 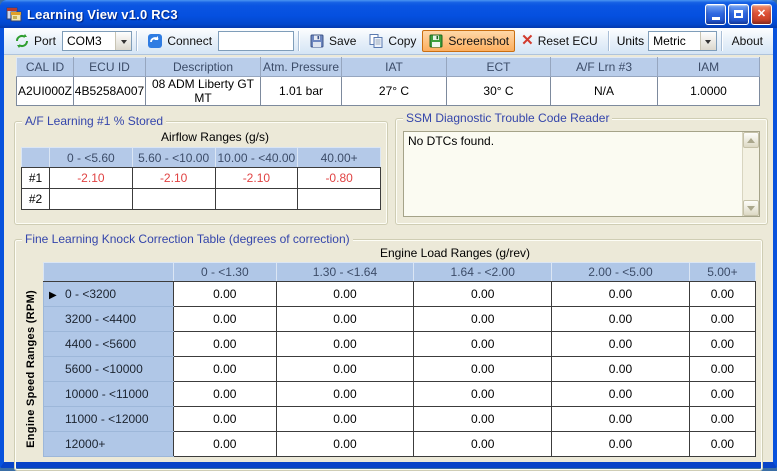 I want to click on knock-row: ▶ 0 - <3200 0.00 0.00 0.00 0.00 0.00, so click(x=400, y=294).